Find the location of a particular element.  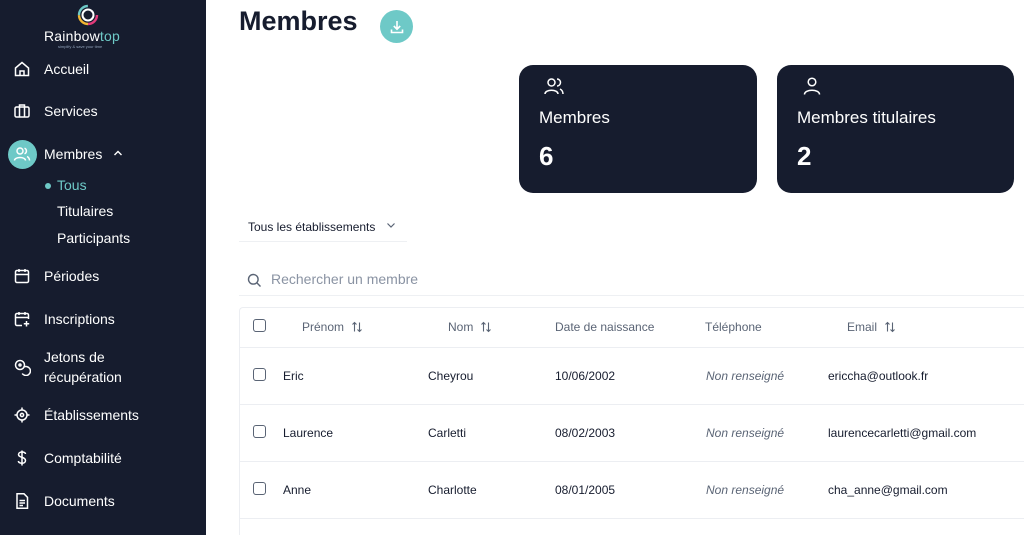

logo: Rainbowtop simplify & save your time is located at coordinates (89, 26).